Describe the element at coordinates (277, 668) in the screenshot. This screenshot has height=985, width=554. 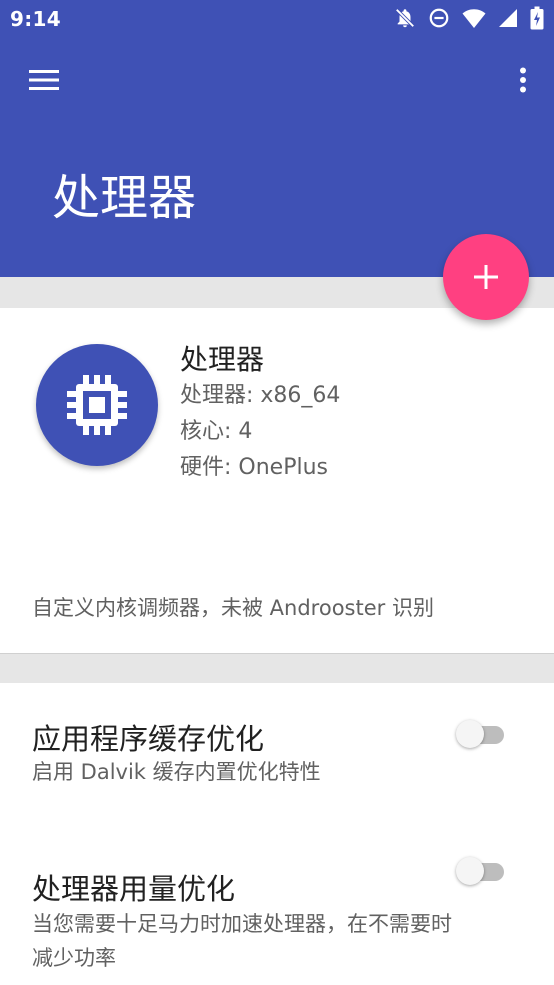
I see `section-divider` at that location.